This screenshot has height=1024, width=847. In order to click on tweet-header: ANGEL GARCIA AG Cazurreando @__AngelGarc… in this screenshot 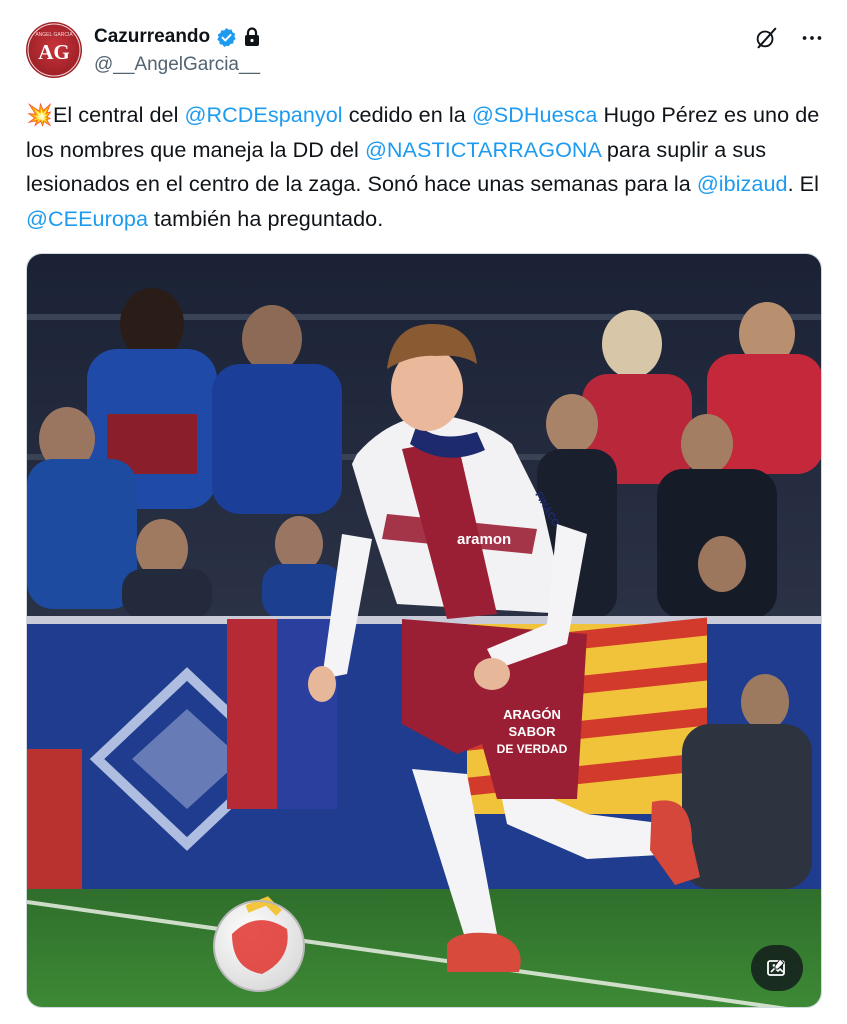, I will do `click(426, 50)`.